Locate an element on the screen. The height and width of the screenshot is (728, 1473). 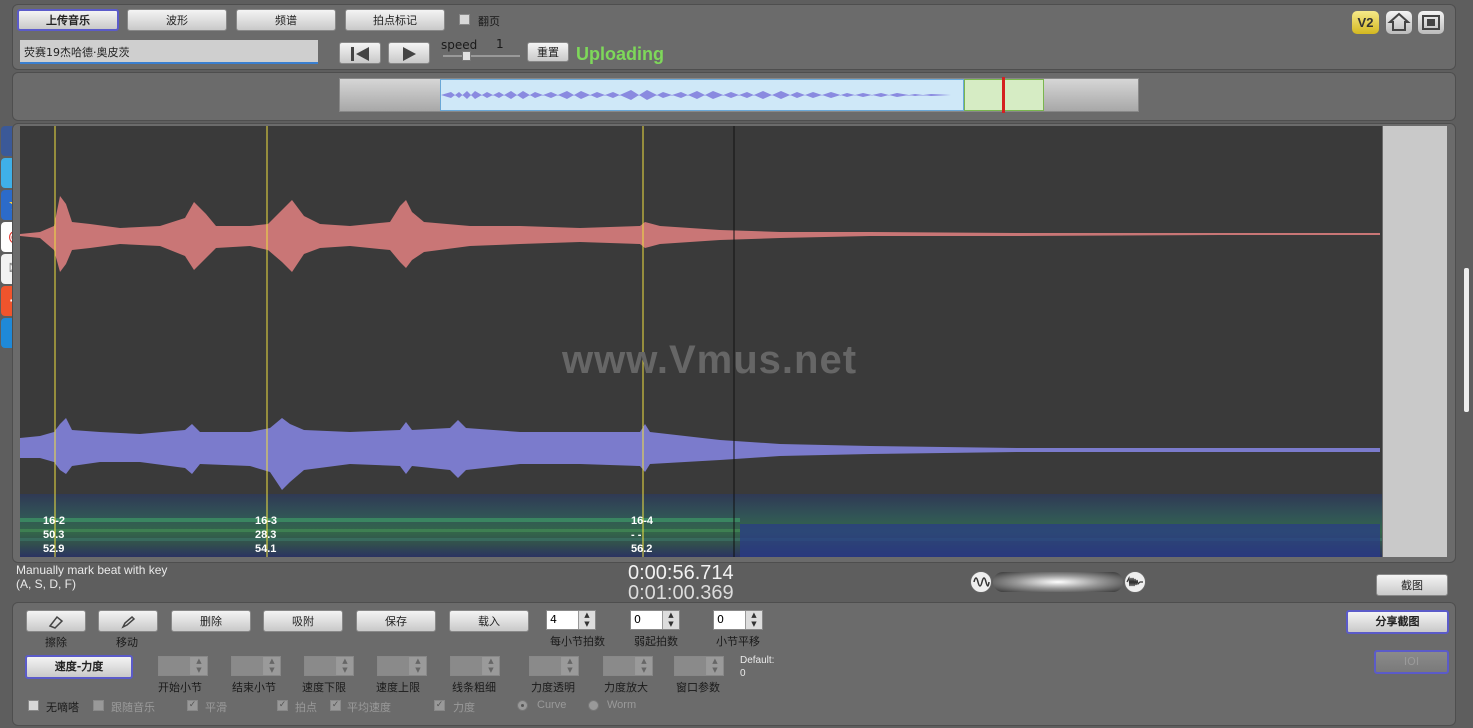
end-bar-label: 结束小节 is located at coordinates (254, 687).